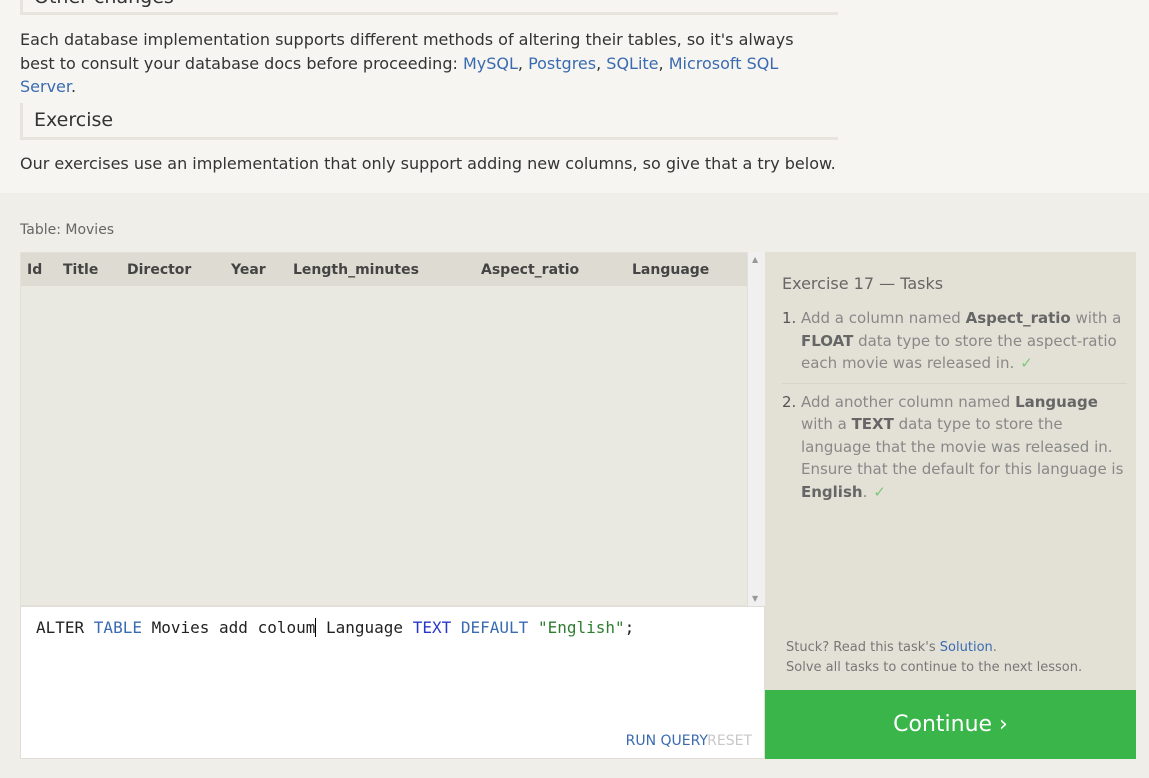  I want to click on tasks-title: Exercise 17 — Tasks, so click(863, 283).